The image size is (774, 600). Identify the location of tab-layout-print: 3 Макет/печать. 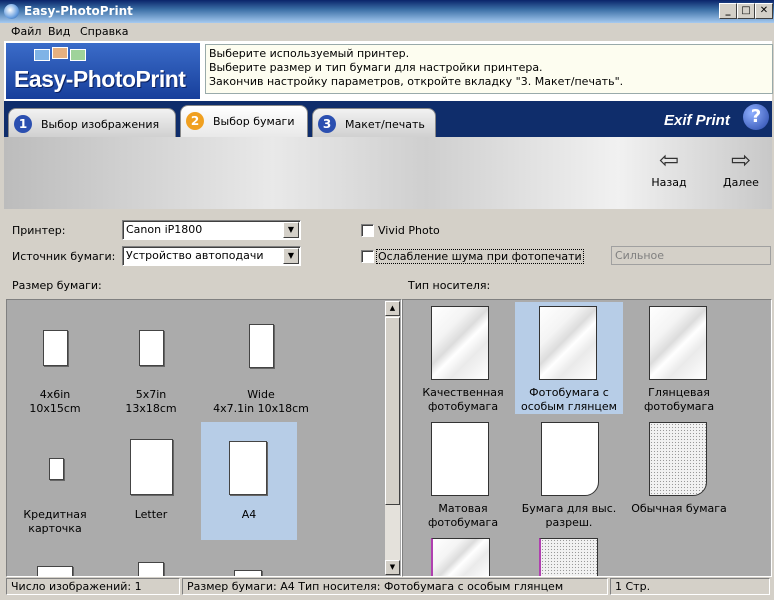
(374, 123).